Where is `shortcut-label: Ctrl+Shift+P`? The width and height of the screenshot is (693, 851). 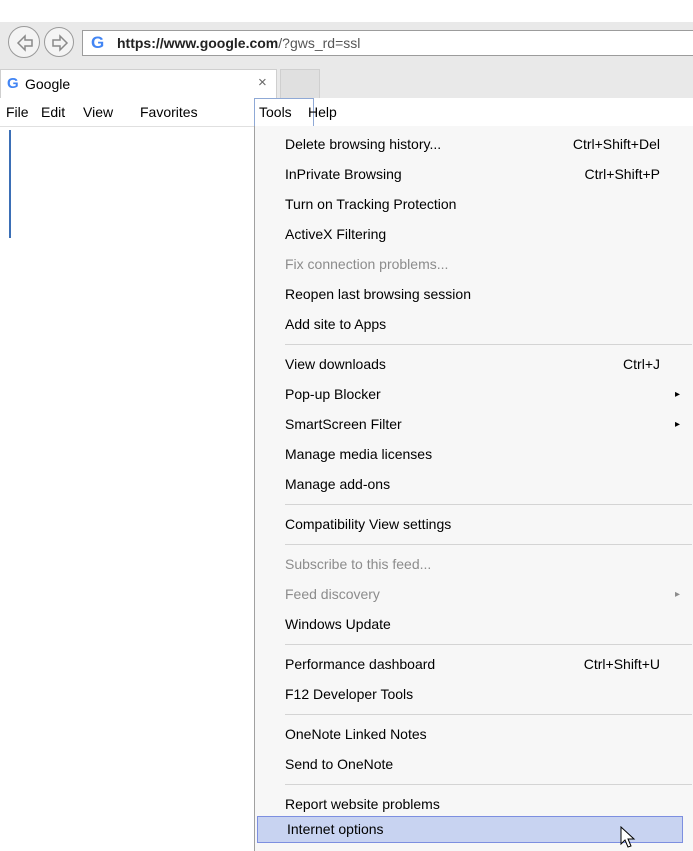 shortcut-label: Ctrl+Shift+P is located at coordinates (622, 174).